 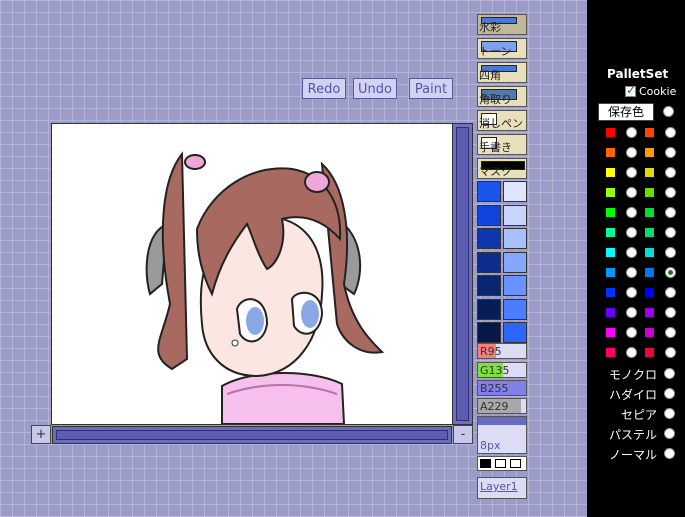 What do you see at coordinates (502, 370) in the screenshot?
I see `green-slider: G135` at bounding box center [502, 370].